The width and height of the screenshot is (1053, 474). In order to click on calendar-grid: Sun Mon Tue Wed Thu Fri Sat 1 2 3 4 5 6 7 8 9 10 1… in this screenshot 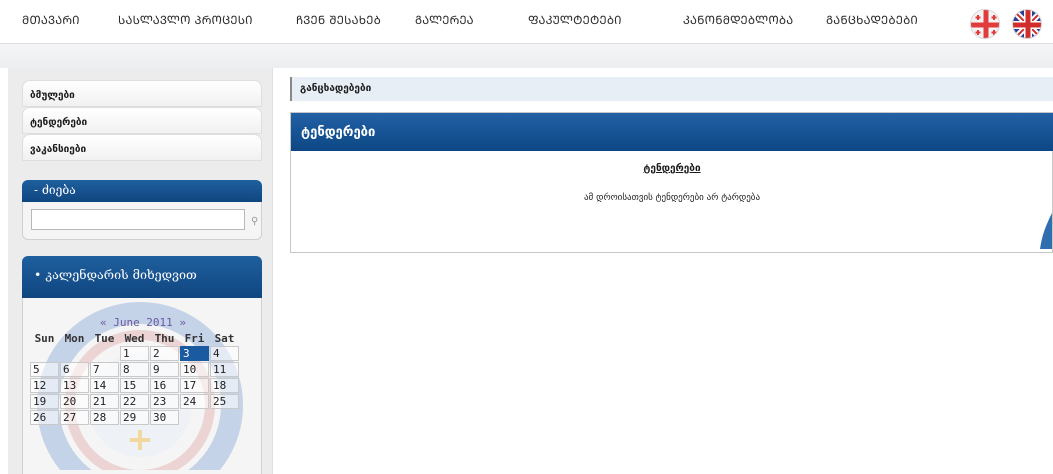, I will do `click(134, 378)`.